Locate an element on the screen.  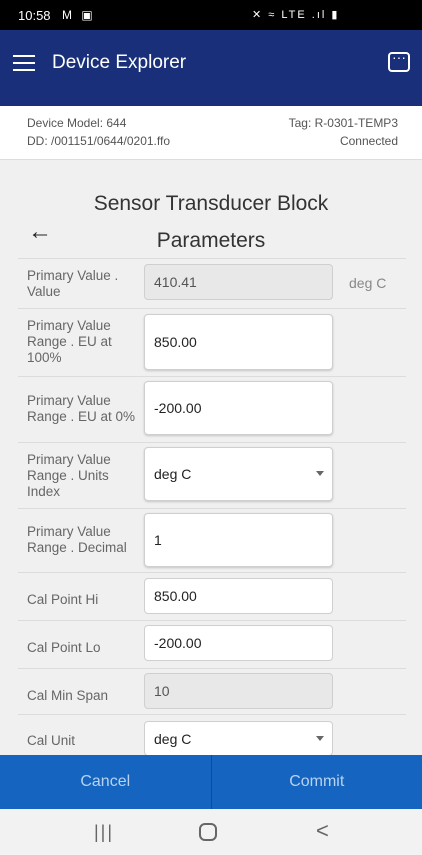
device-dd-path: DD: /001151/0644/0201.ffo is located at coordinates (99, 141).